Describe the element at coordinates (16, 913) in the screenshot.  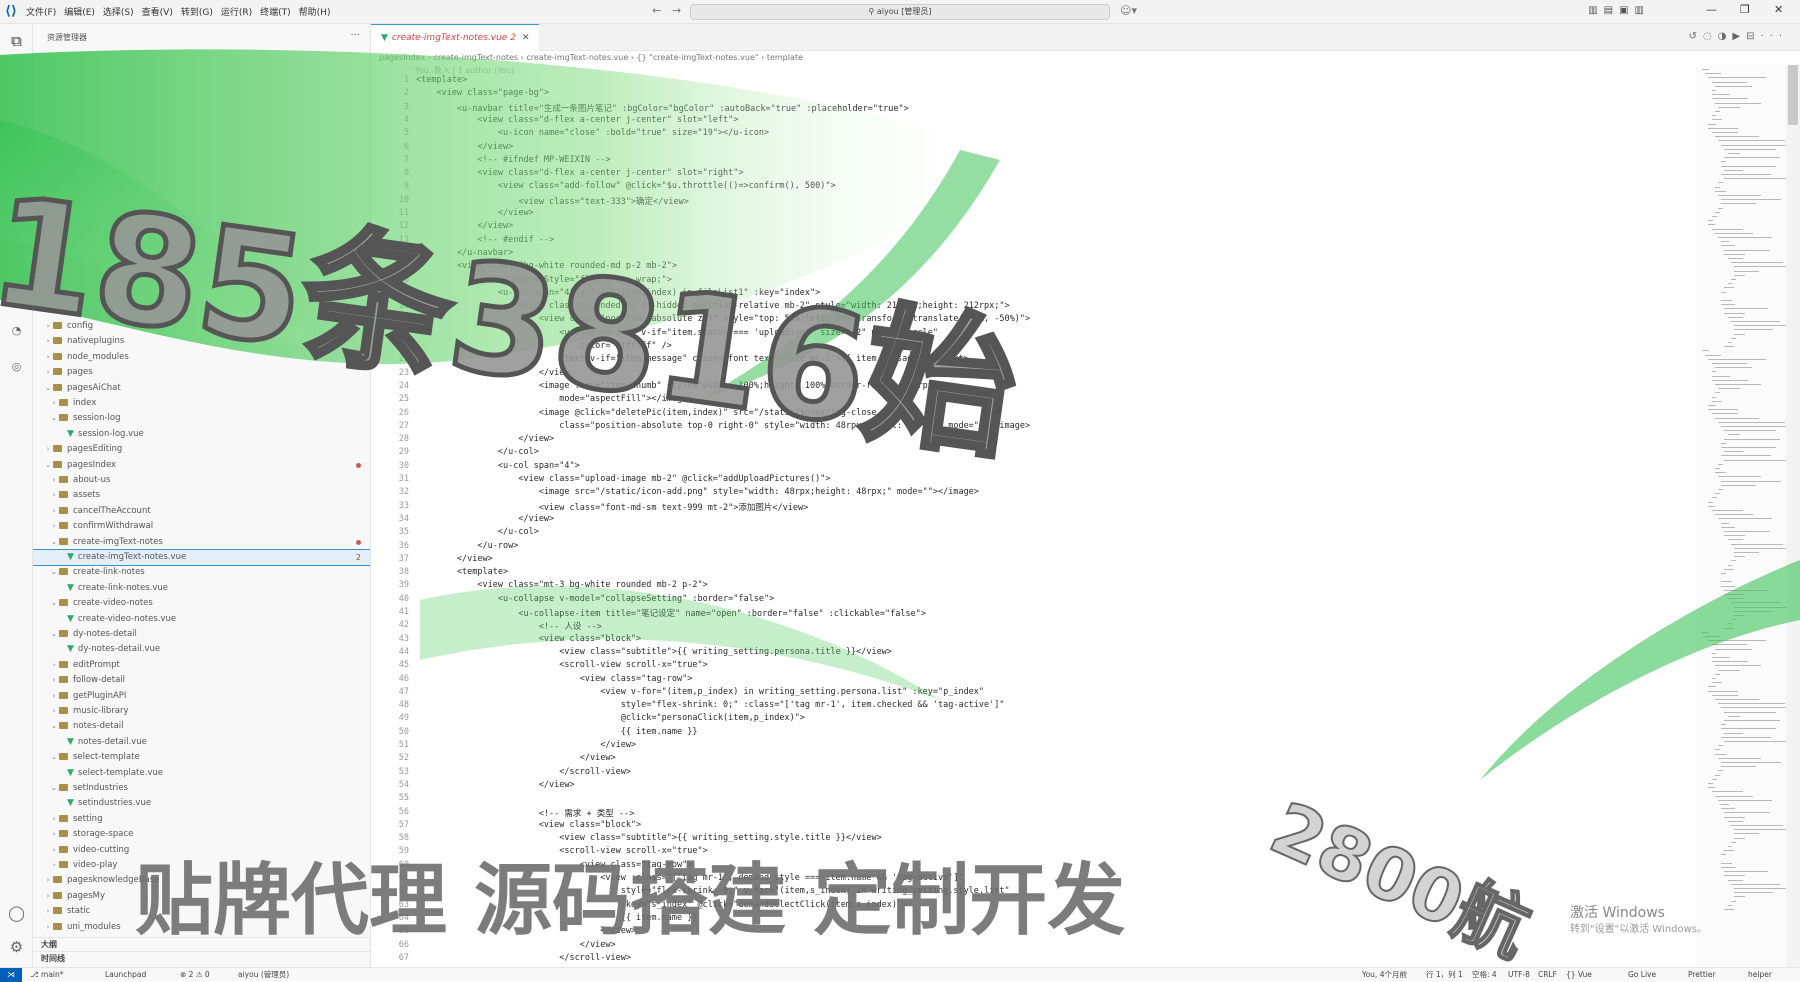
I see `account-icon: ◯` at that location.